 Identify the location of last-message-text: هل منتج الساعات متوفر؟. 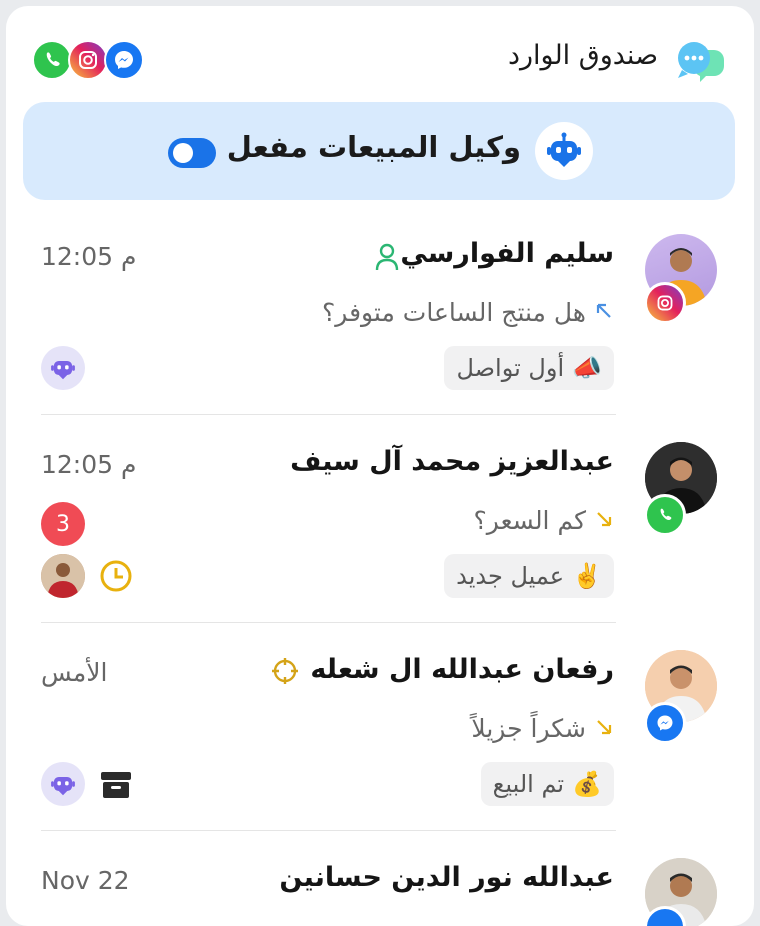
(454, 312).